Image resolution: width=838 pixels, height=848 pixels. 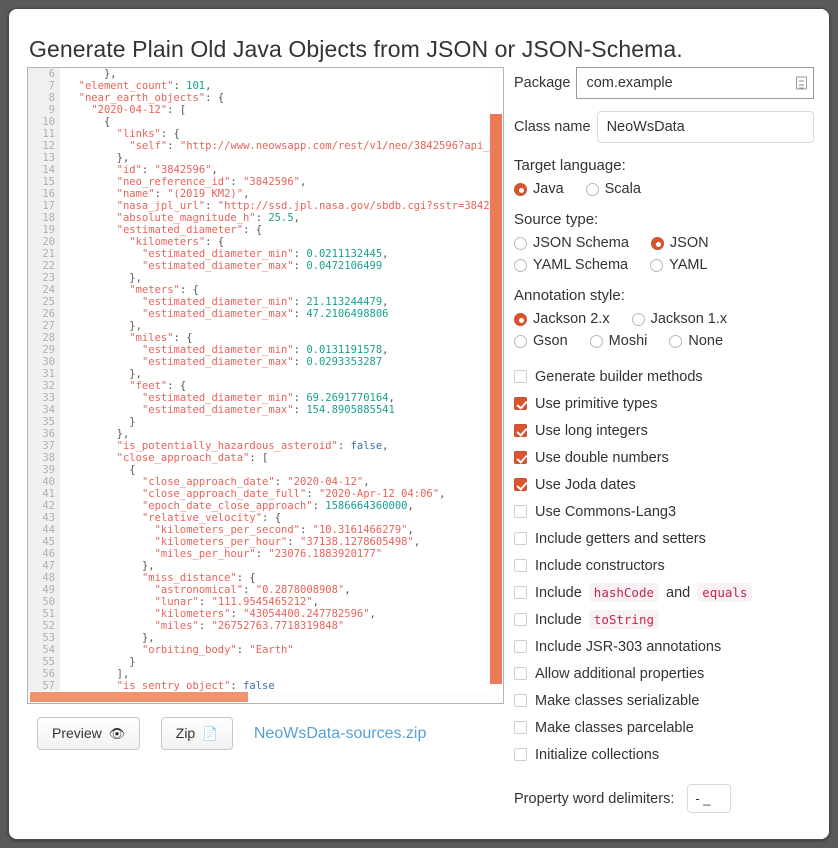 I want to click on annotation-style-option: Gson, so click(x=541, y=341).